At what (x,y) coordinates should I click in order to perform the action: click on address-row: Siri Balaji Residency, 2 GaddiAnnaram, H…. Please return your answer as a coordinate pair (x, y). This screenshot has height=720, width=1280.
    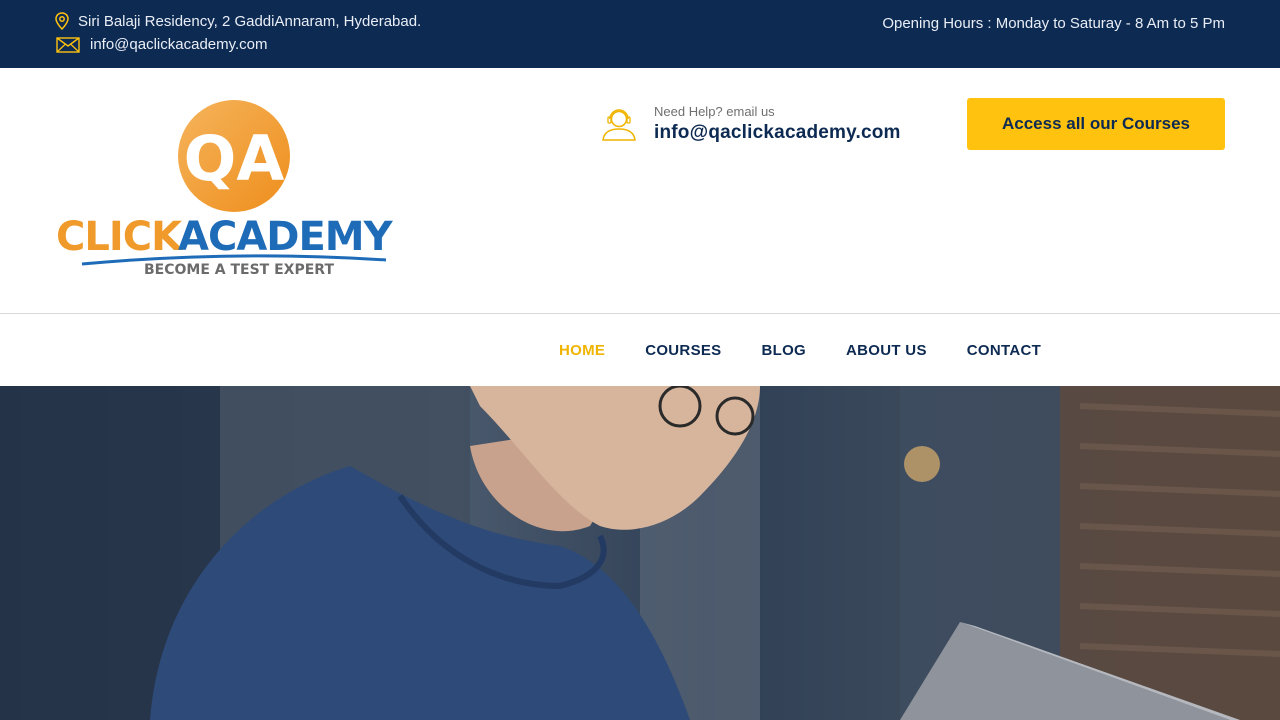
    Looking at the image, I should click on (237, 21).